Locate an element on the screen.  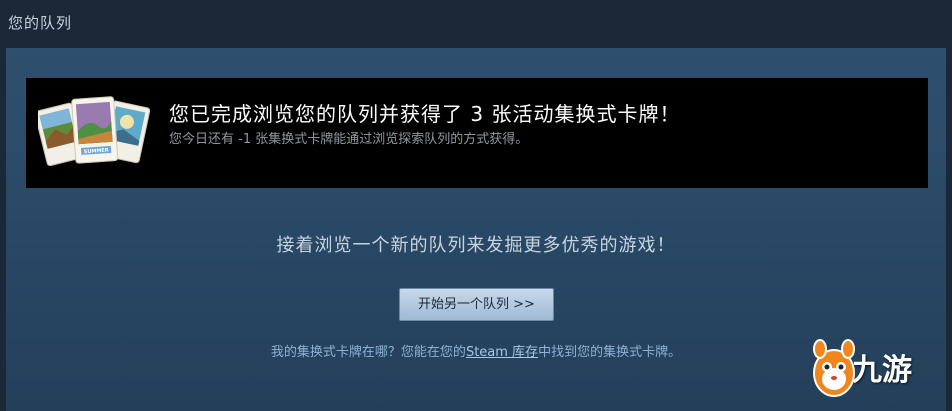
inventory-hint: 我的集换式卡牌在哪？您能在您的Steam 库存中找到您的集换式卡牌。 is located at coordinates (476, 350).